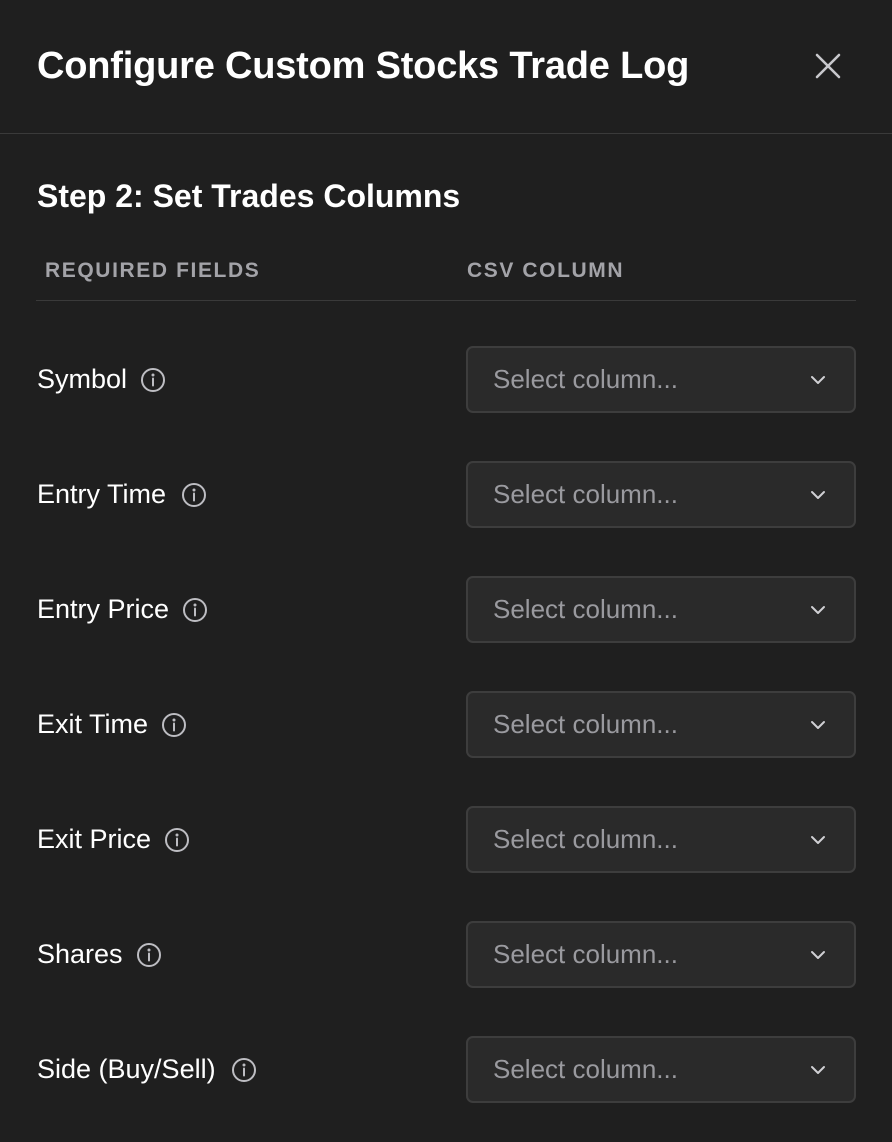 The height and width of the screenshot is (1142, 892). I want to click on field-label-group: Exit Price, so click(113, 839).